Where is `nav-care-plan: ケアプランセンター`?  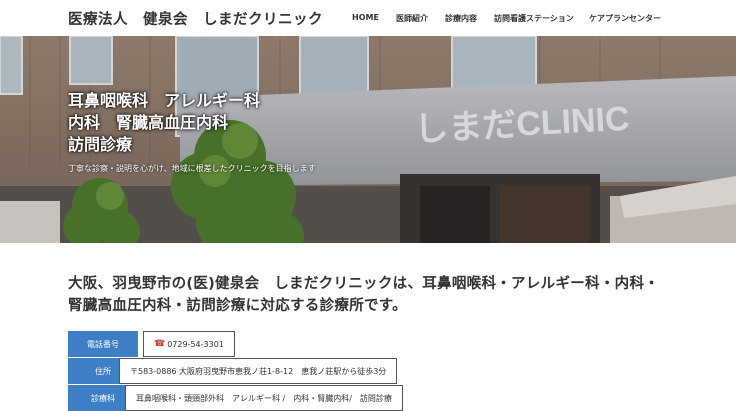 nav-care-plan: ケアプランセンター is located at coordinates (625, 18).